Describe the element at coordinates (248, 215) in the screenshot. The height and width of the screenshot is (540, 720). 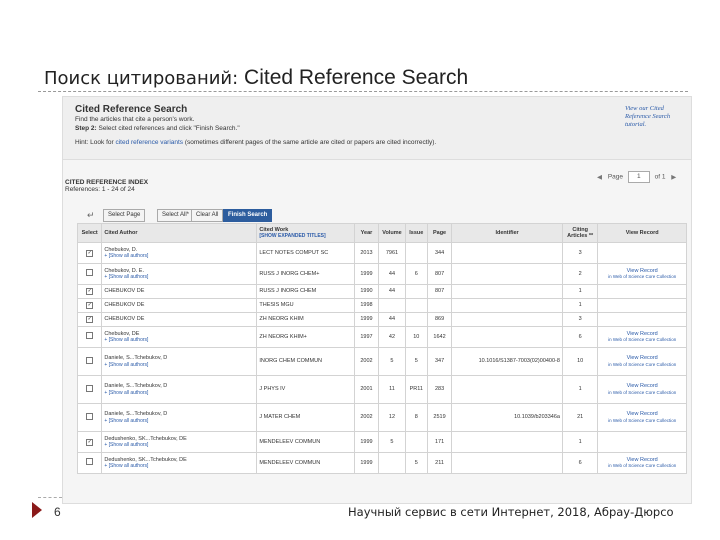
I see `finish-search-button: Finish Search` at that location.